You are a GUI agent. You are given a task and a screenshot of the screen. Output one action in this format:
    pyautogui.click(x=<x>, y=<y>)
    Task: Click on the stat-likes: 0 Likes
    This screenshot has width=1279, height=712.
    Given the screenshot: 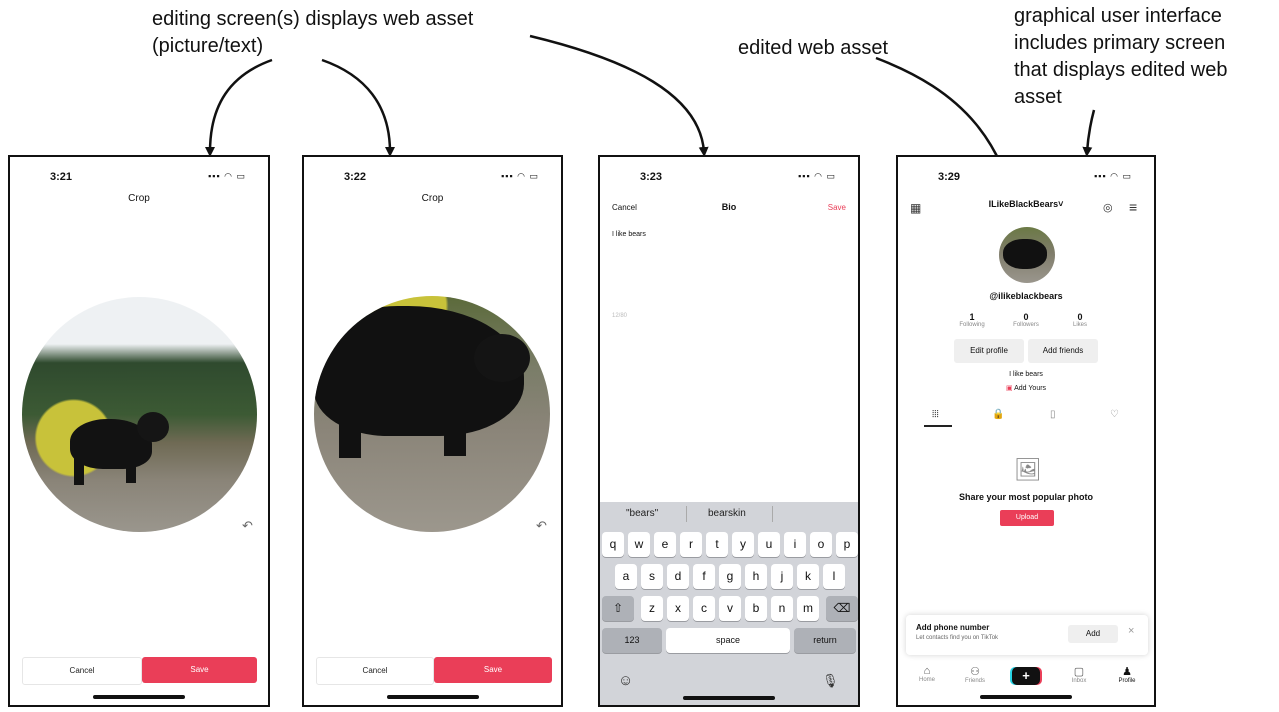 What is the action you would take?
    pyautogui.click(x=1080, y=320)
    